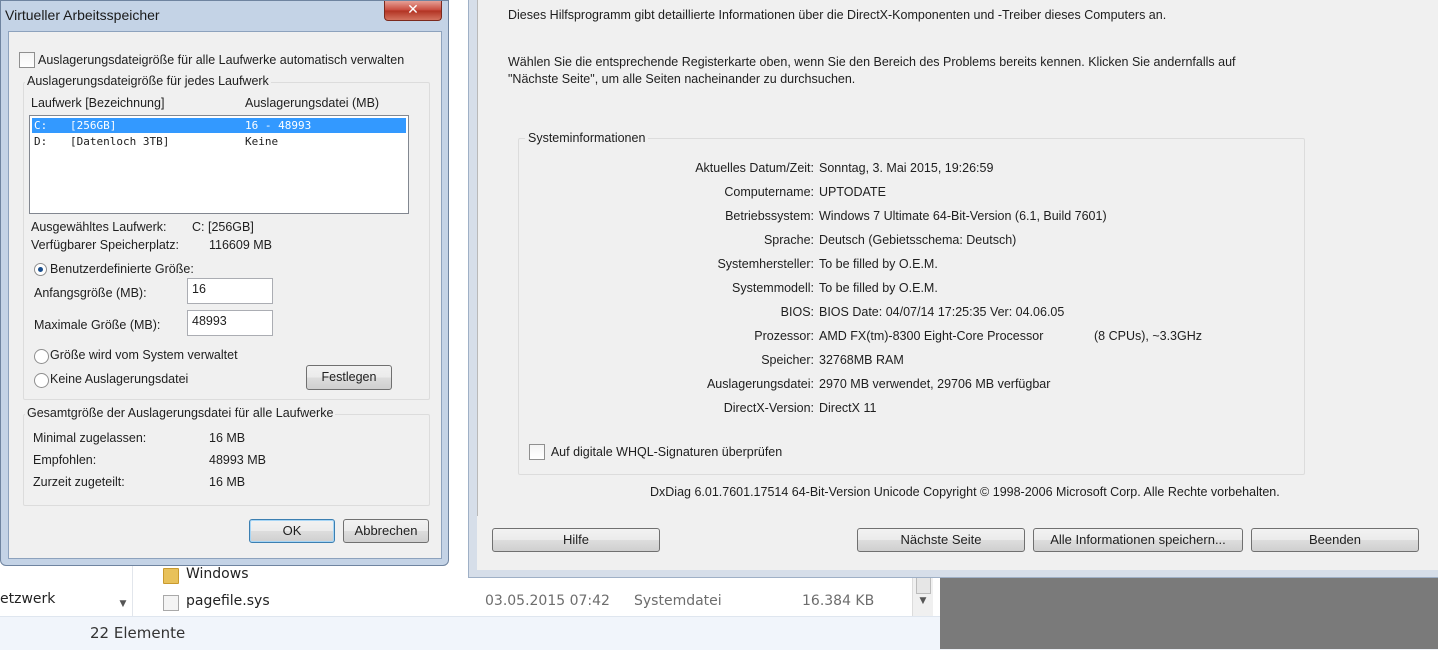 This screenshot has height=650, width=1438. I want to click on min-allowed-value: 16 MB, so click(227, 438).